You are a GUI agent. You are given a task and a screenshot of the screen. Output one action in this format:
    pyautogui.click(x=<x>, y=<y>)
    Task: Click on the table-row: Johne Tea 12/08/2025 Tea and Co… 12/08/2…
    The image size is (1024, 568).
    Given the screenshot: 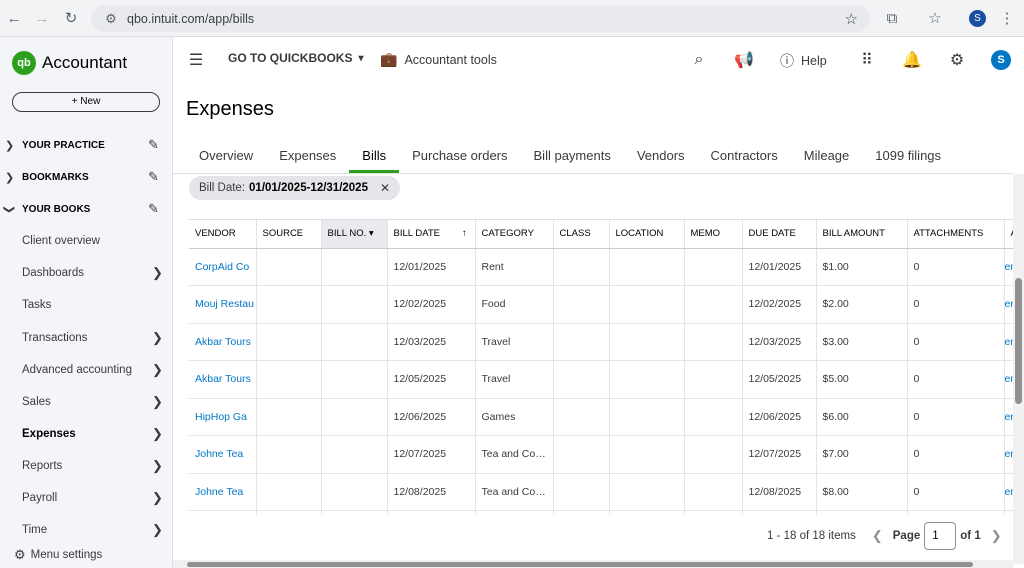 What is the action you would take?
    pyautogui.click(x=601, y=492)
    